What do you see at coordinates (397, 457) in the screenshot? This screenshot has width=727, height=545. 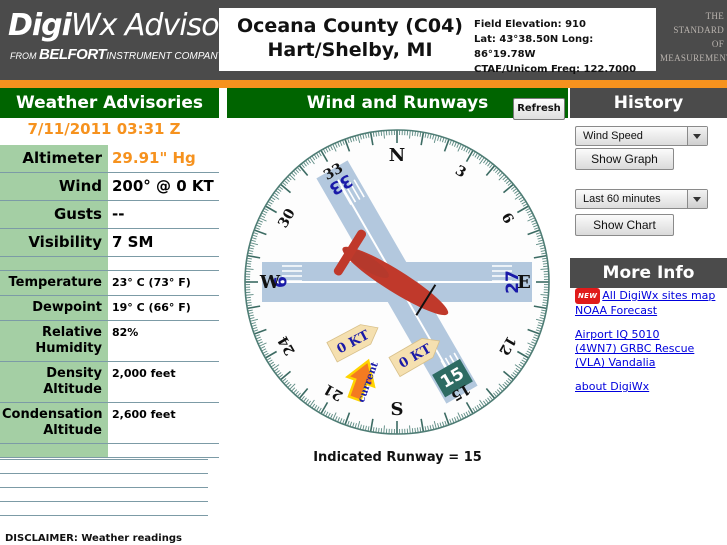 I see `indicated-runway-label: Indicated Runway = 15` at bounding box center [397, 457].